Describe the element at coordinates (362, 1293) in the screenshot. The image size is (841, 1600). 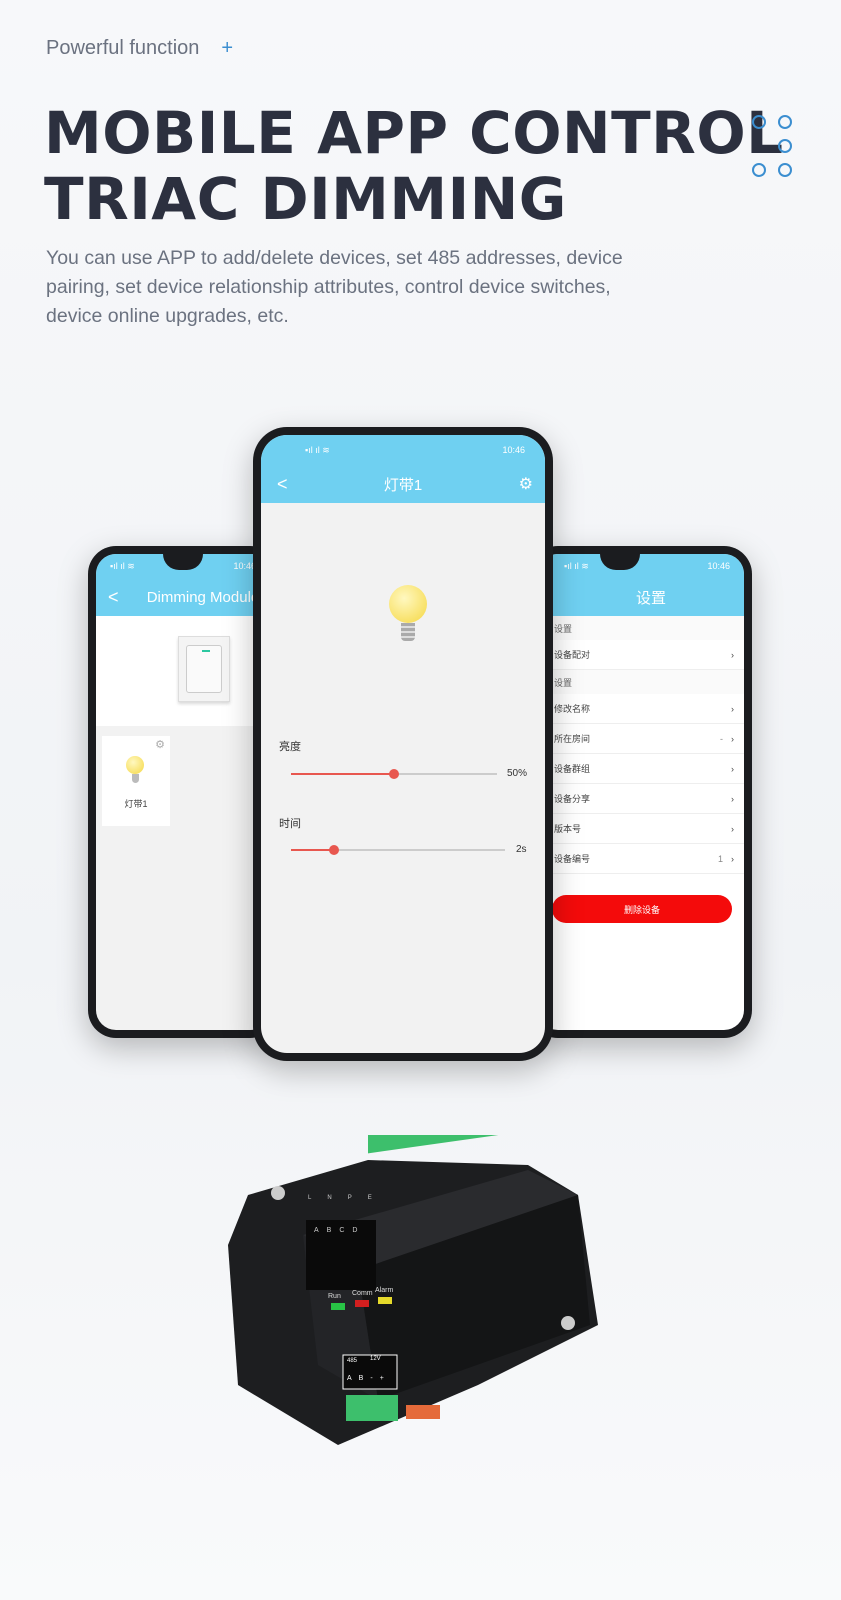
I see `led-label-comm: Comm` at that location.